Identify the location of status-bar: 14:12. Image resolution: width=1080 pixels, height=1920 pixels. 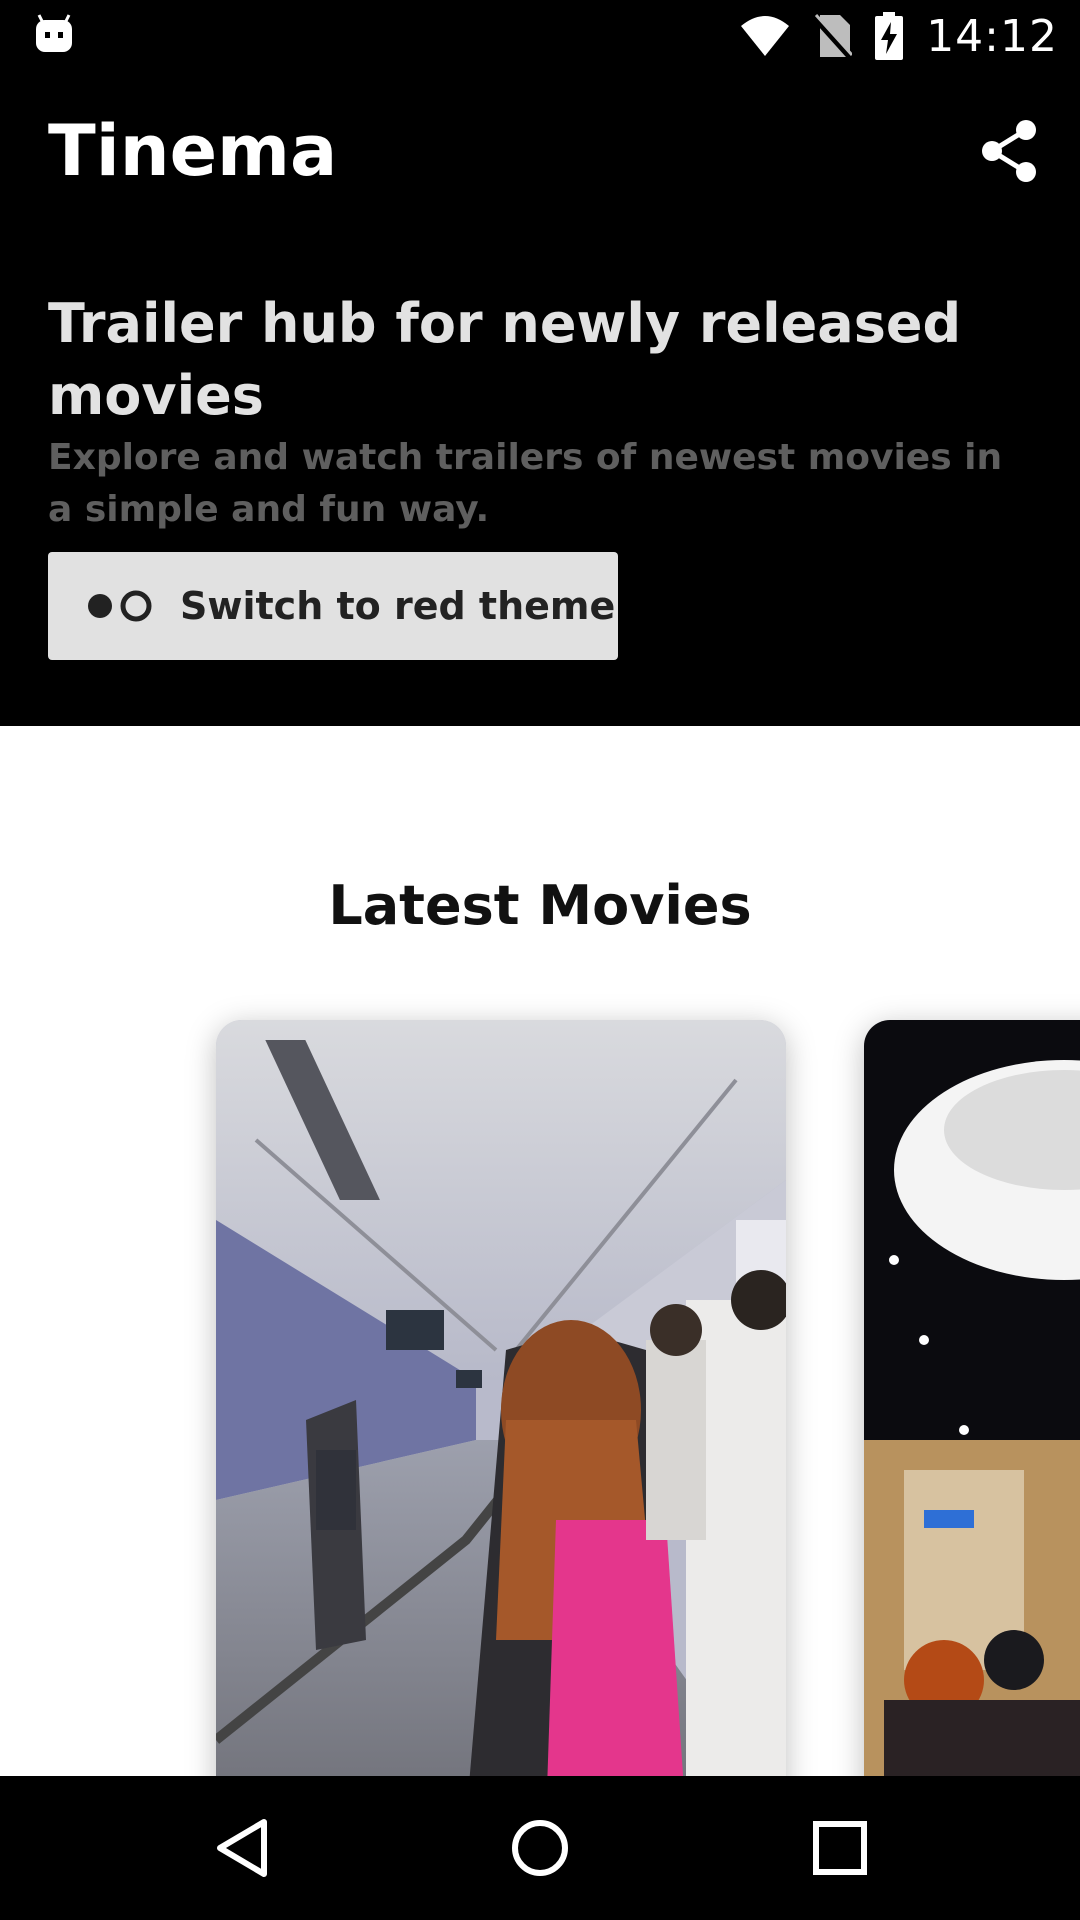
(540, 36).